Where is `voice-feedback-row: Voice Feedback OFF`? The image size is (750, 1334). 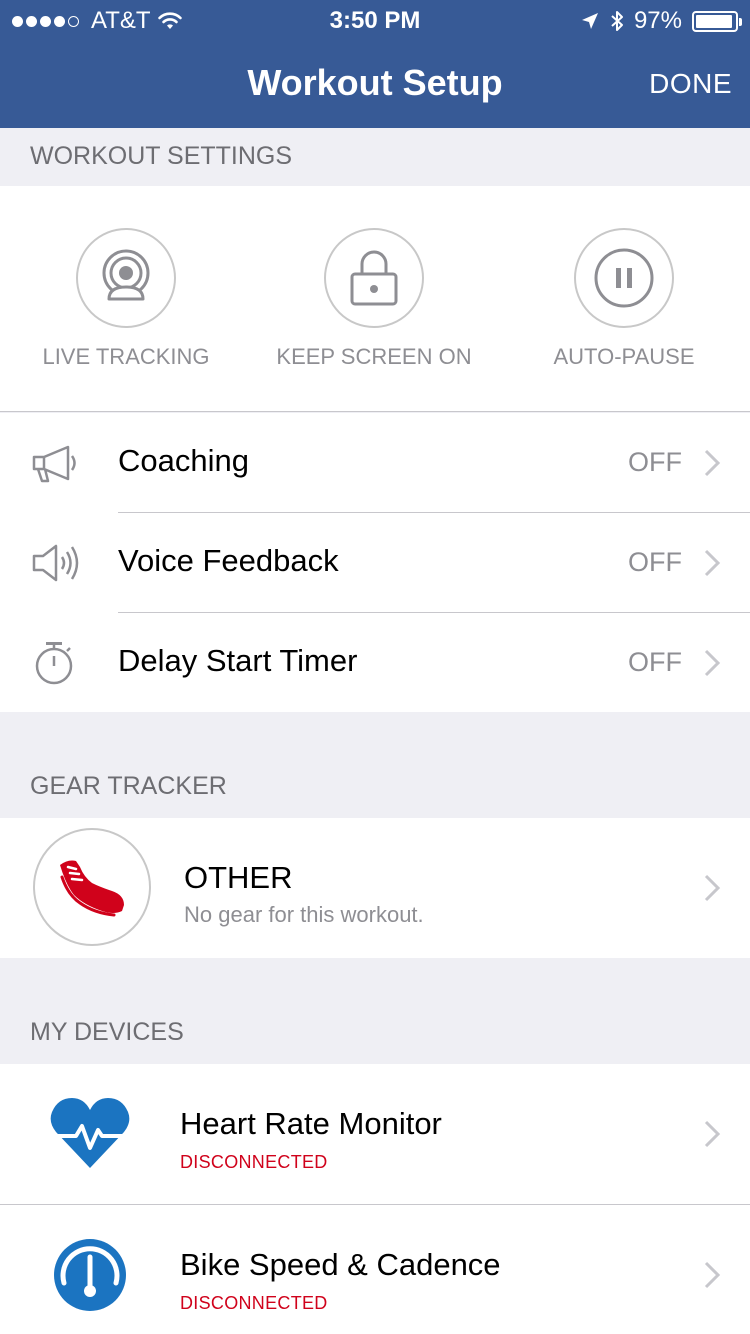
voice-feedback-row: Voice Feedback OFF is located at coordinates (375, 563).